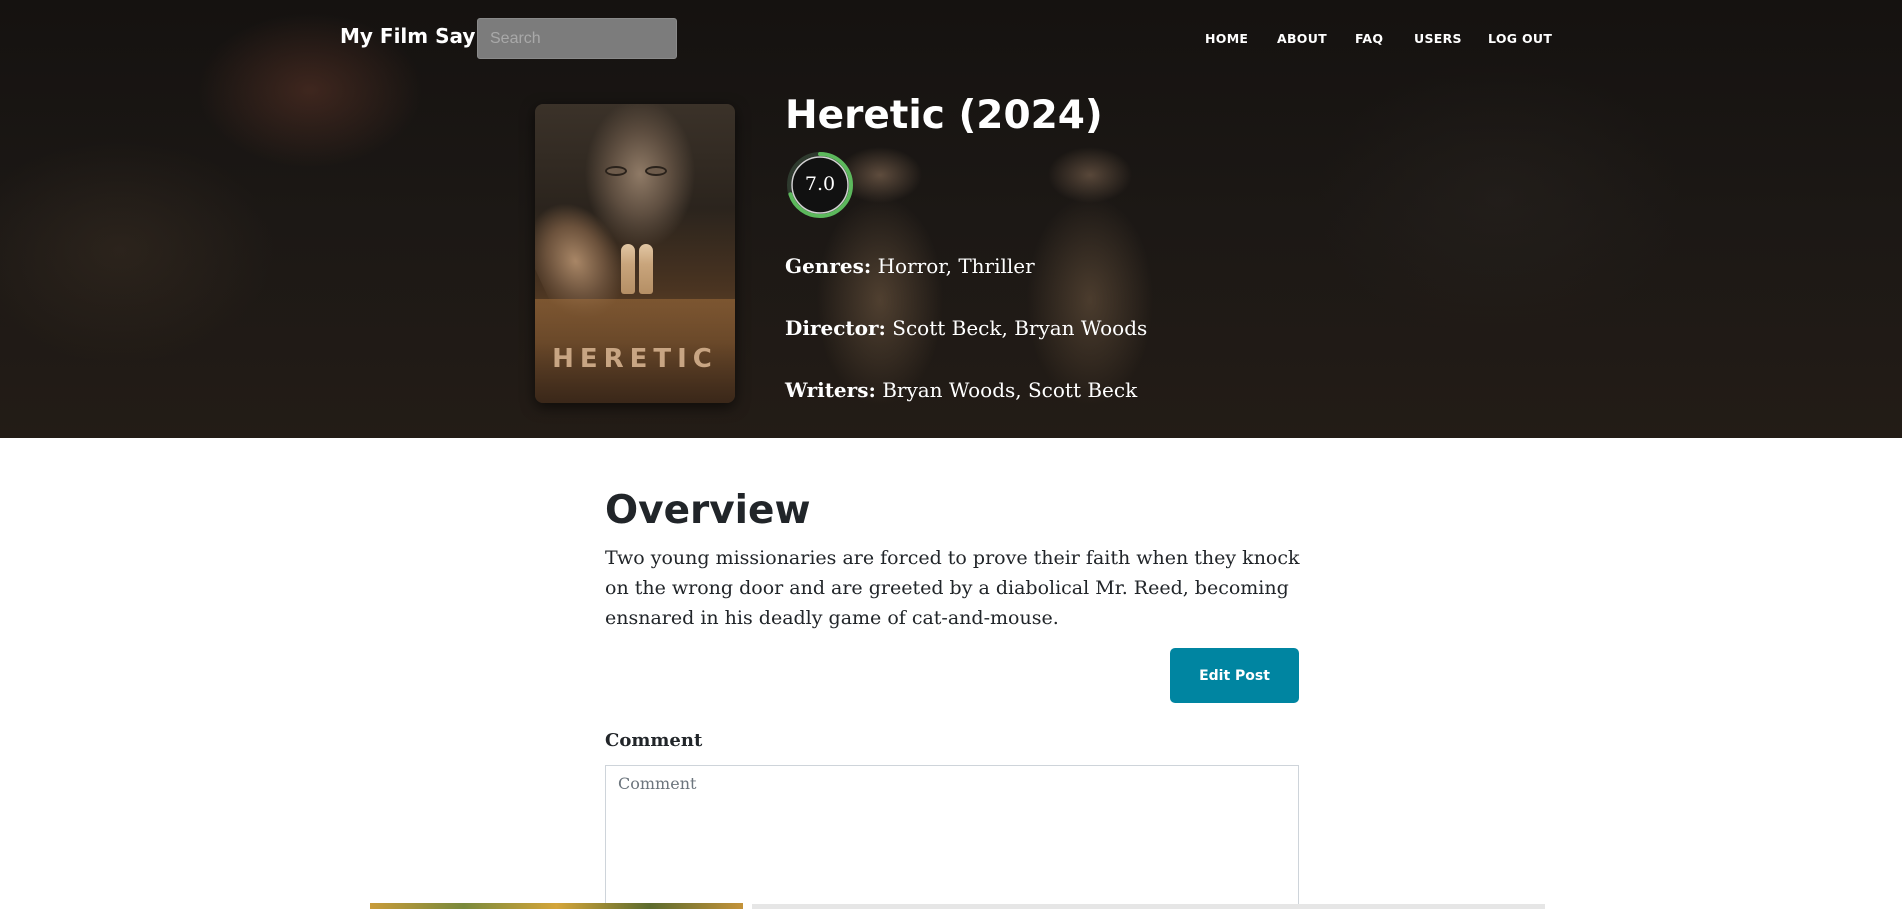 Image resolution: width=1902 pixels, height=909 pixels. I want to click on nav-users-link: USERS, so click(1438, 38).